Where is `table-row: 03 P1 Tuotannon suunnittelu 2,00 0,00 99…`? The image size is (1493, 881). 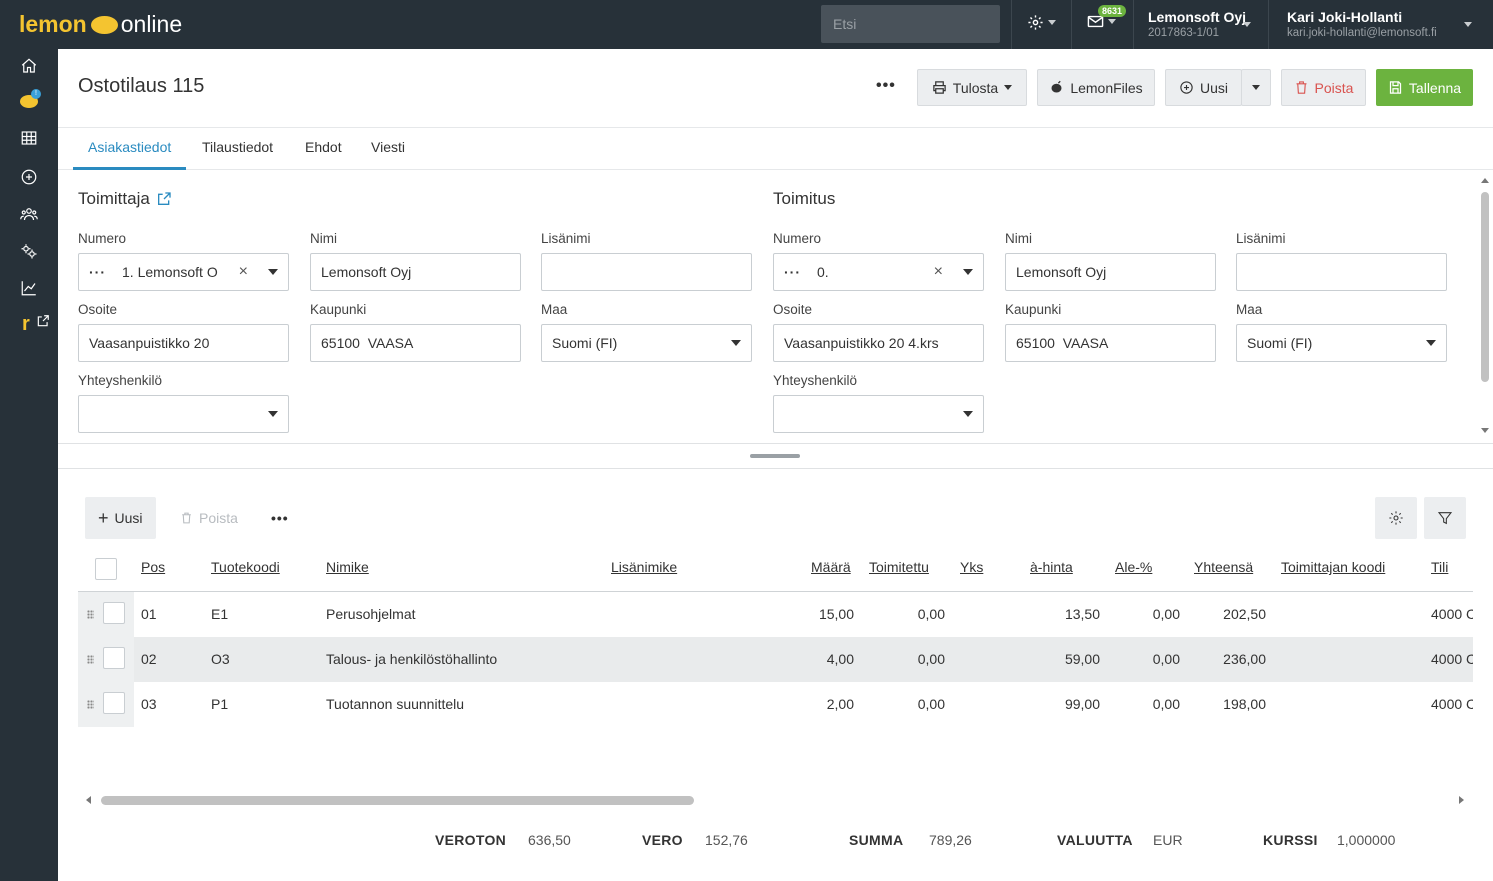
table-row: 03 P1 Tuotannon suunnittelu 2,00 0,00 99… is located at coordinates (775, 704).